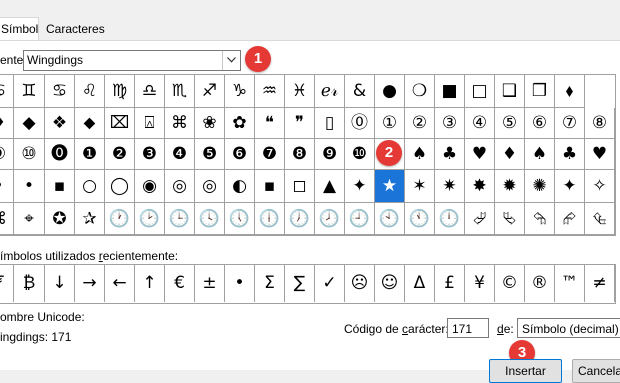 The width and height of the screenshot is (620, 383). Describe the element at coordinates (600, 283) in the screenshot. I see `recent-symbol-cell: ≠` at that location.